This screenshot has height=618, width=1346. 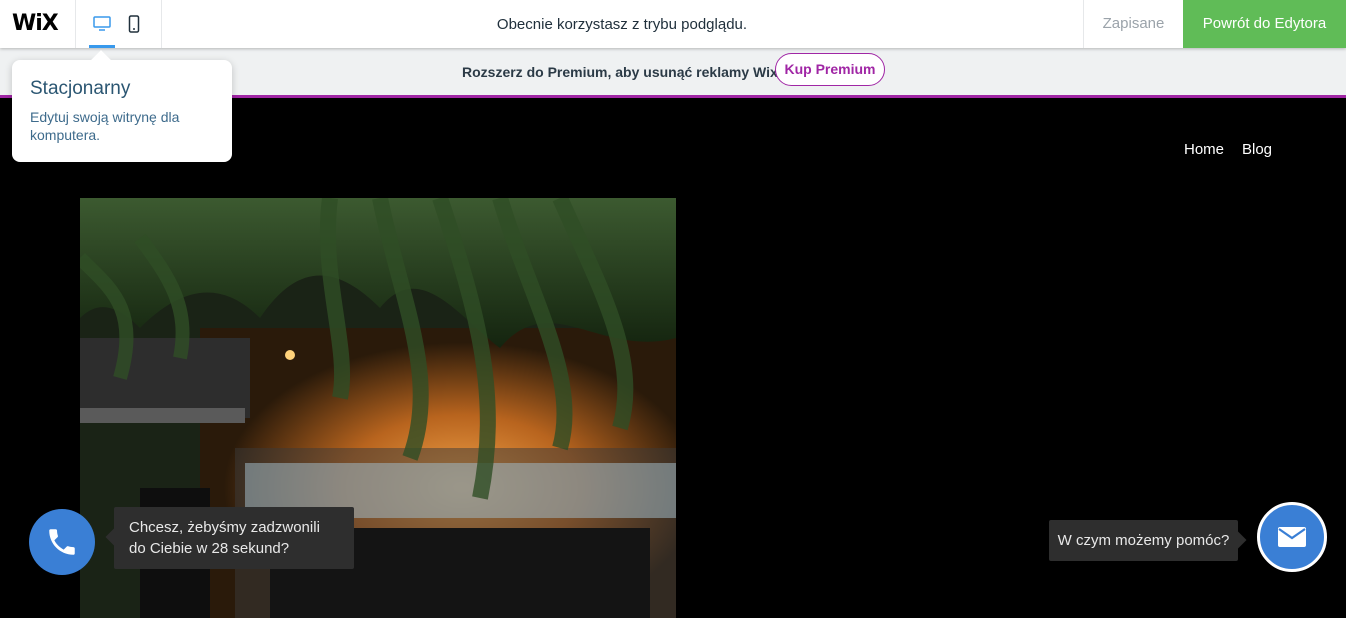 What do you see at coordinates (80, 88) in the screenshot?
I see `tooltip-title: Stacjonarny` at bounding box center [80, 88].